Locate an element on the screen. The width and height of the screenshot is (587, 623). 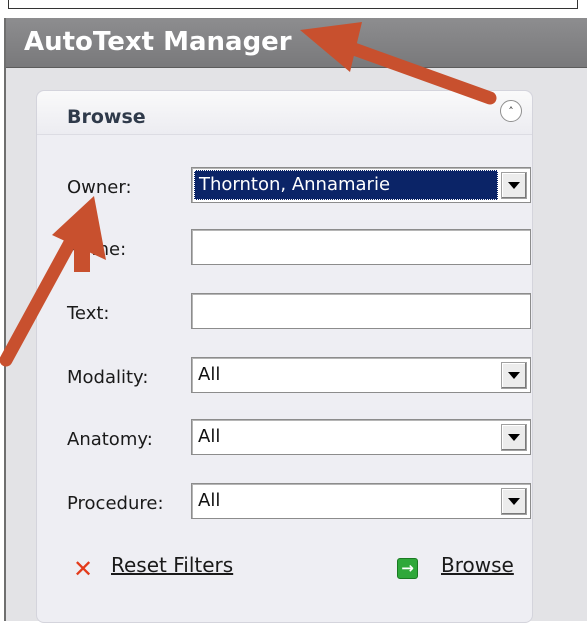
double-chevron-up-icon: ˄ is located at coordinates (511, 111).